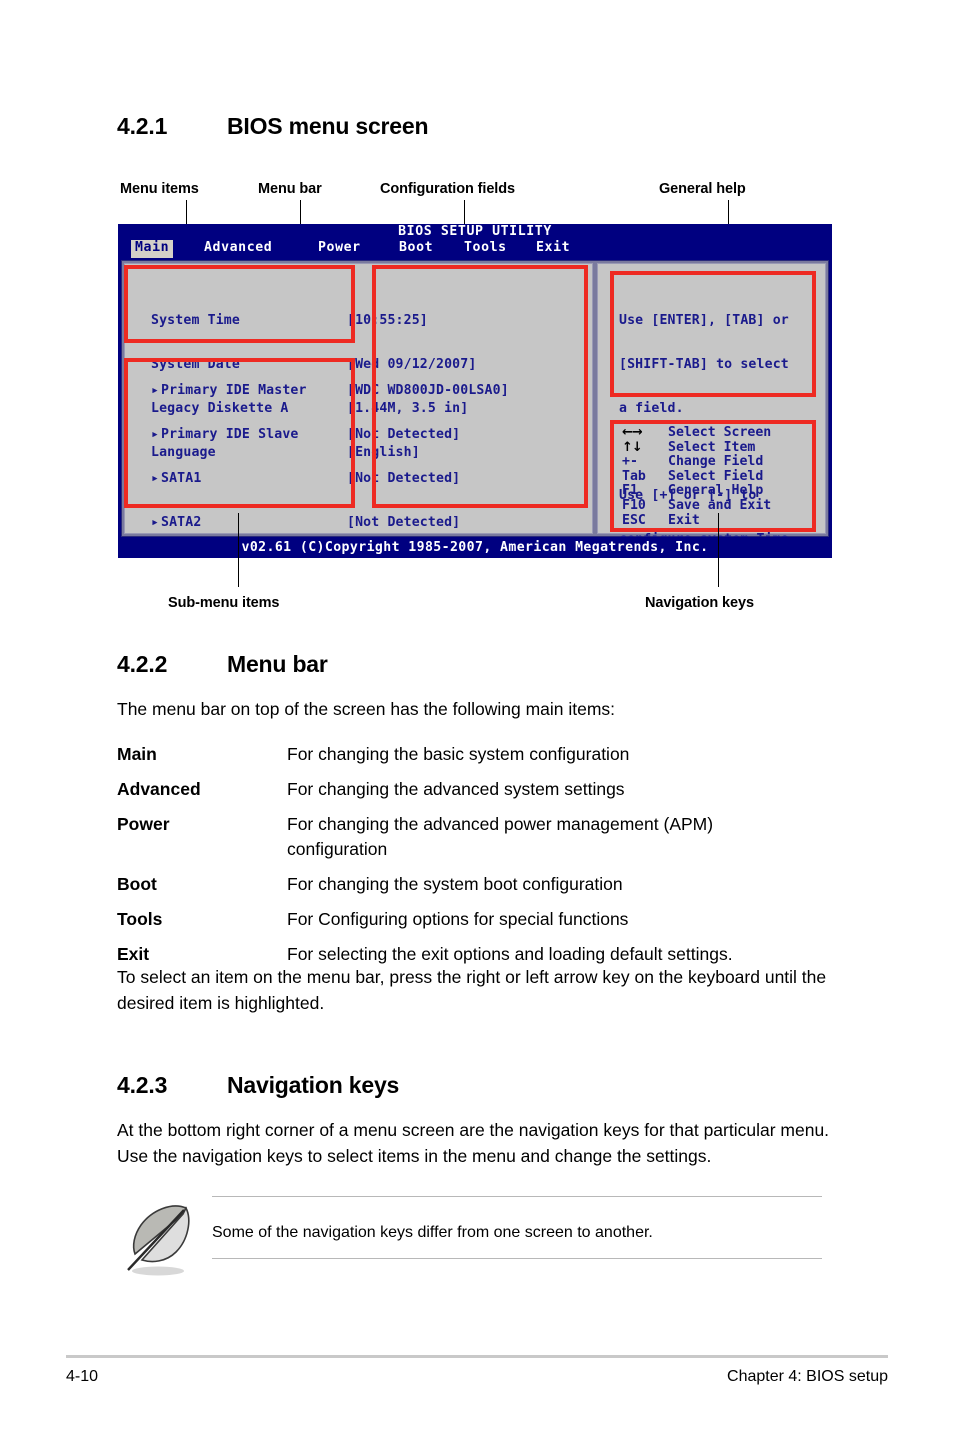 This screenshot has height=1438, width=954. Describe the element at coordinates (704, 364) in the screenshot. I see `bios-help-line-2: [SHIFT-TAB] to select` at that location.